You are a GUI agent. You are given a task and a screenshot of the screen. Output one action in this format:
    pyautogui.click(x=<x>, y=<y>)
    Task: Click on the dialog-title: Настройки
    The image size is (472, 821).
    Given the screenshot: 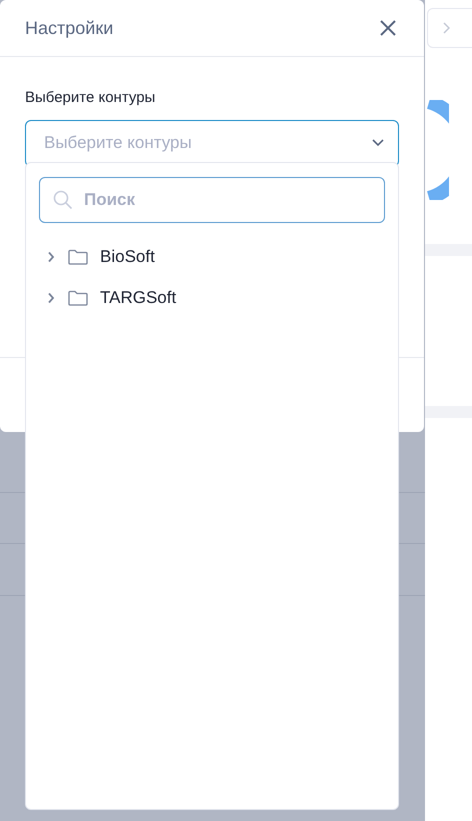 What is the action you would take?
    pyautogui.click(x=69, y=28)
    